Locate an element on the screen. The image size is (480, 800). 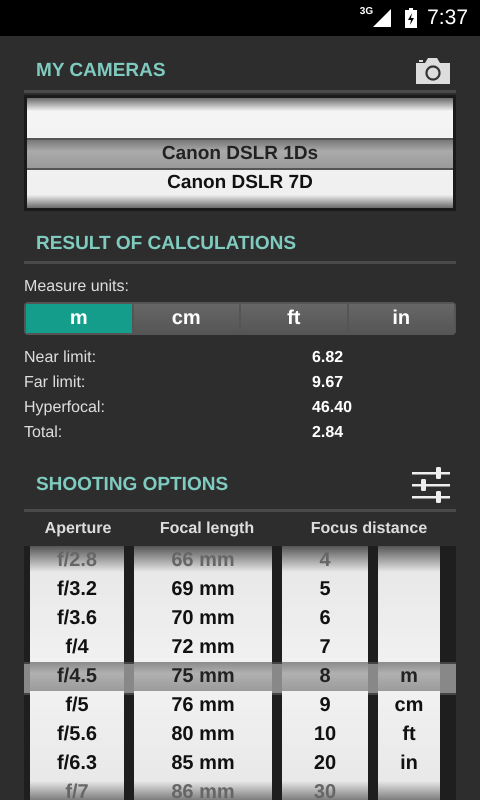
section-title: RESULT OF CALCULATIONS is located at coordinates (166, 244).